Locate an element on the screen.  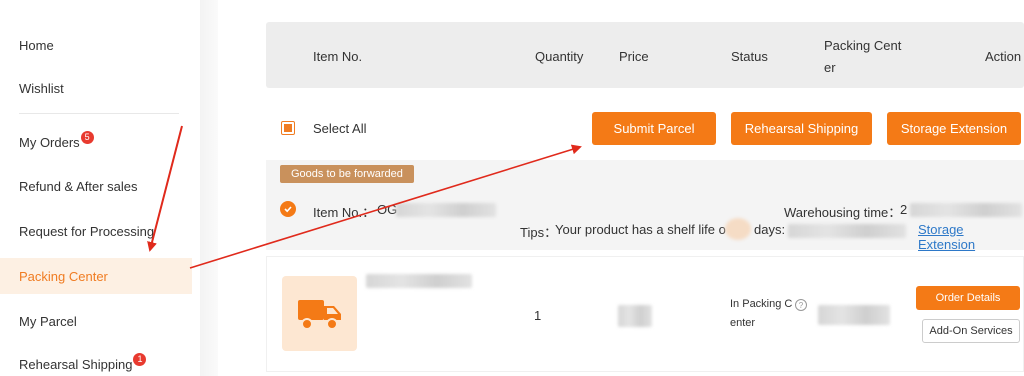
product-thumbnail is located at coordinates (319, 313).